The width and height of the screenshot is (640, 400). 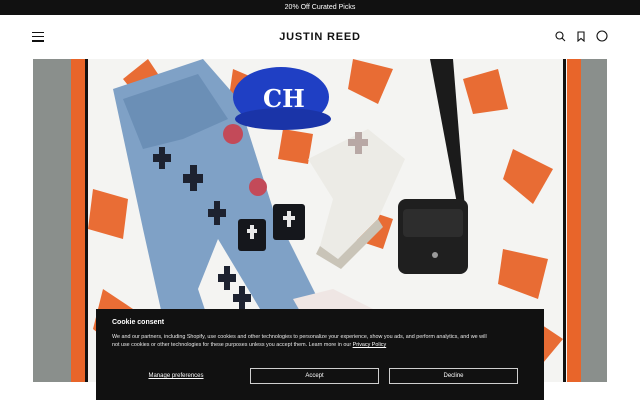 I want to click on accept-button: Accept, so click(x=314, y=376).